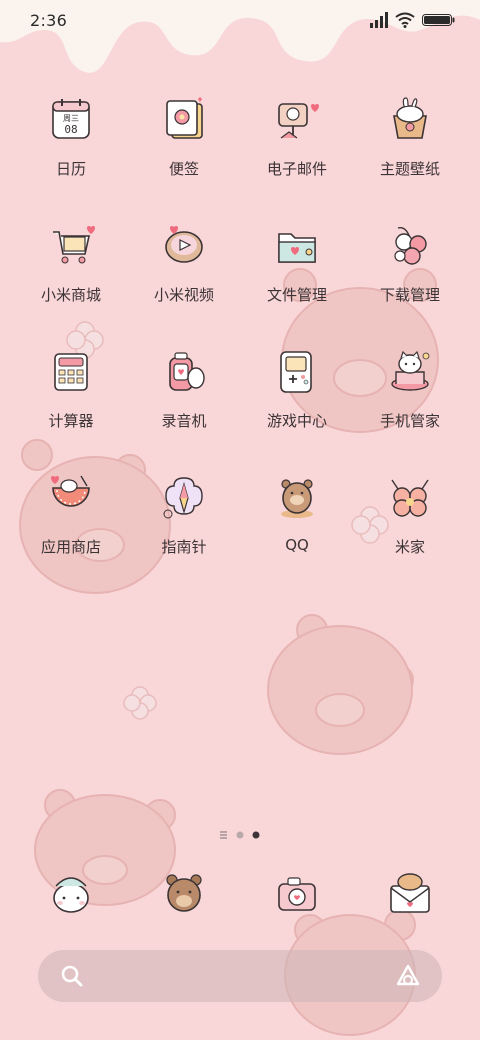 This screenshot has height=1040, width=480. I want to click on mi-home-icon, so click(410, 498).